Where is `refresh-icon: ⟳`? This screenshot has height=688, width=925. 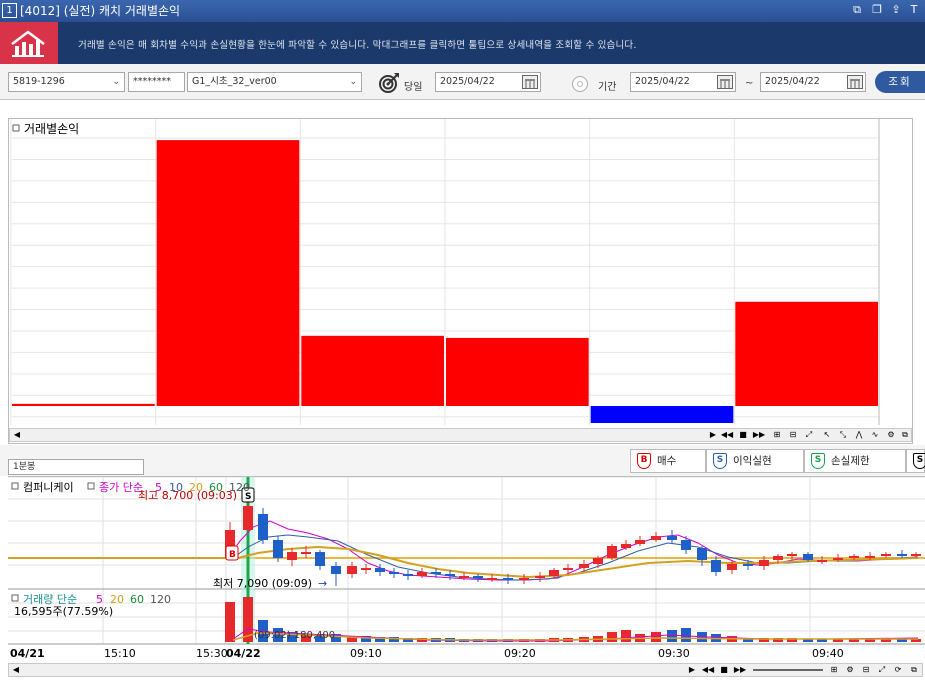
refresh-icon: ⟳ is located at coordinates (898, 670).